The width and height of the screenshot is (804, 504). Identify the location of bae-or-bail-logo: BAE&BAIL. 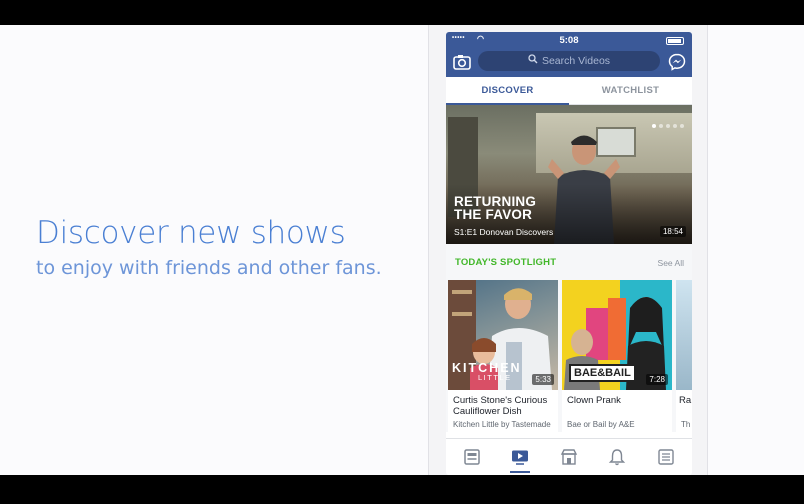
(602, 373).